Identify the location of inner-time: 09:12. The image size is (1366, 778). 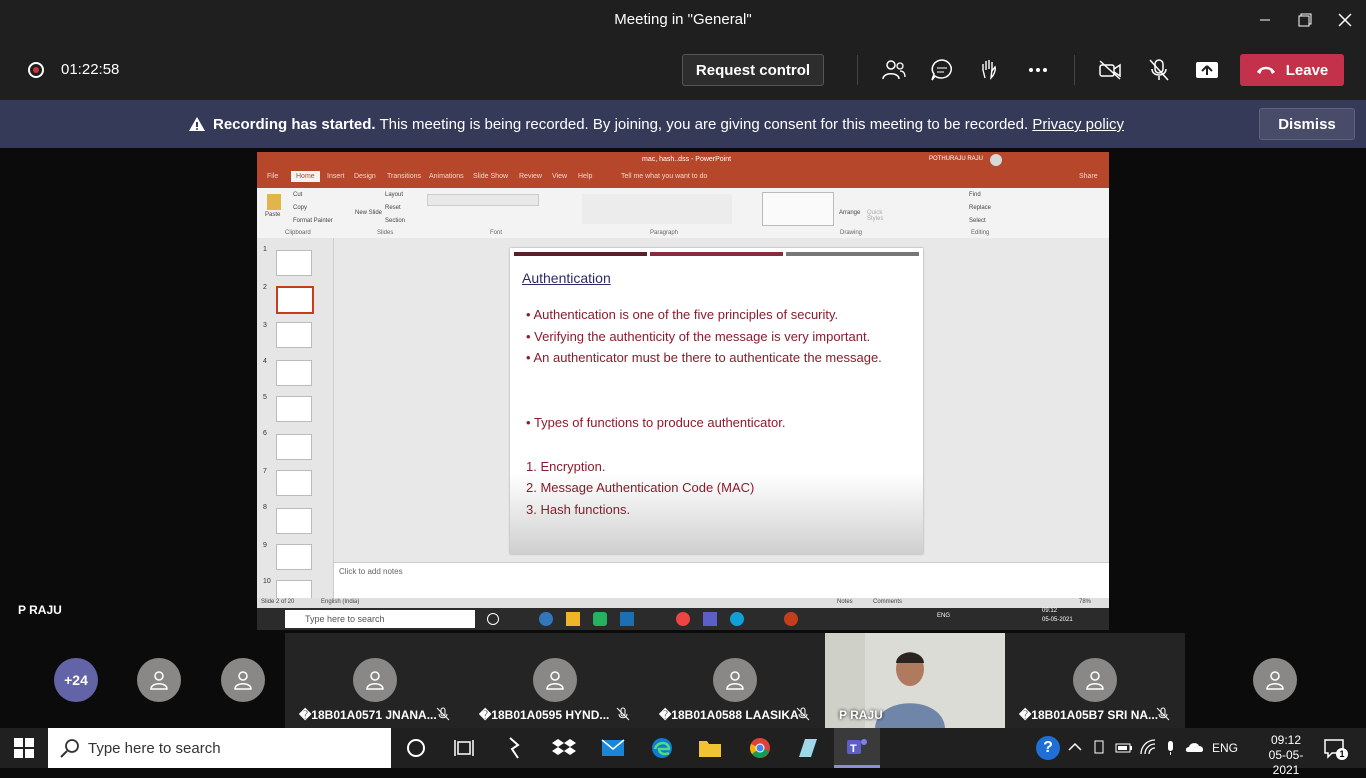
(1050, 611).